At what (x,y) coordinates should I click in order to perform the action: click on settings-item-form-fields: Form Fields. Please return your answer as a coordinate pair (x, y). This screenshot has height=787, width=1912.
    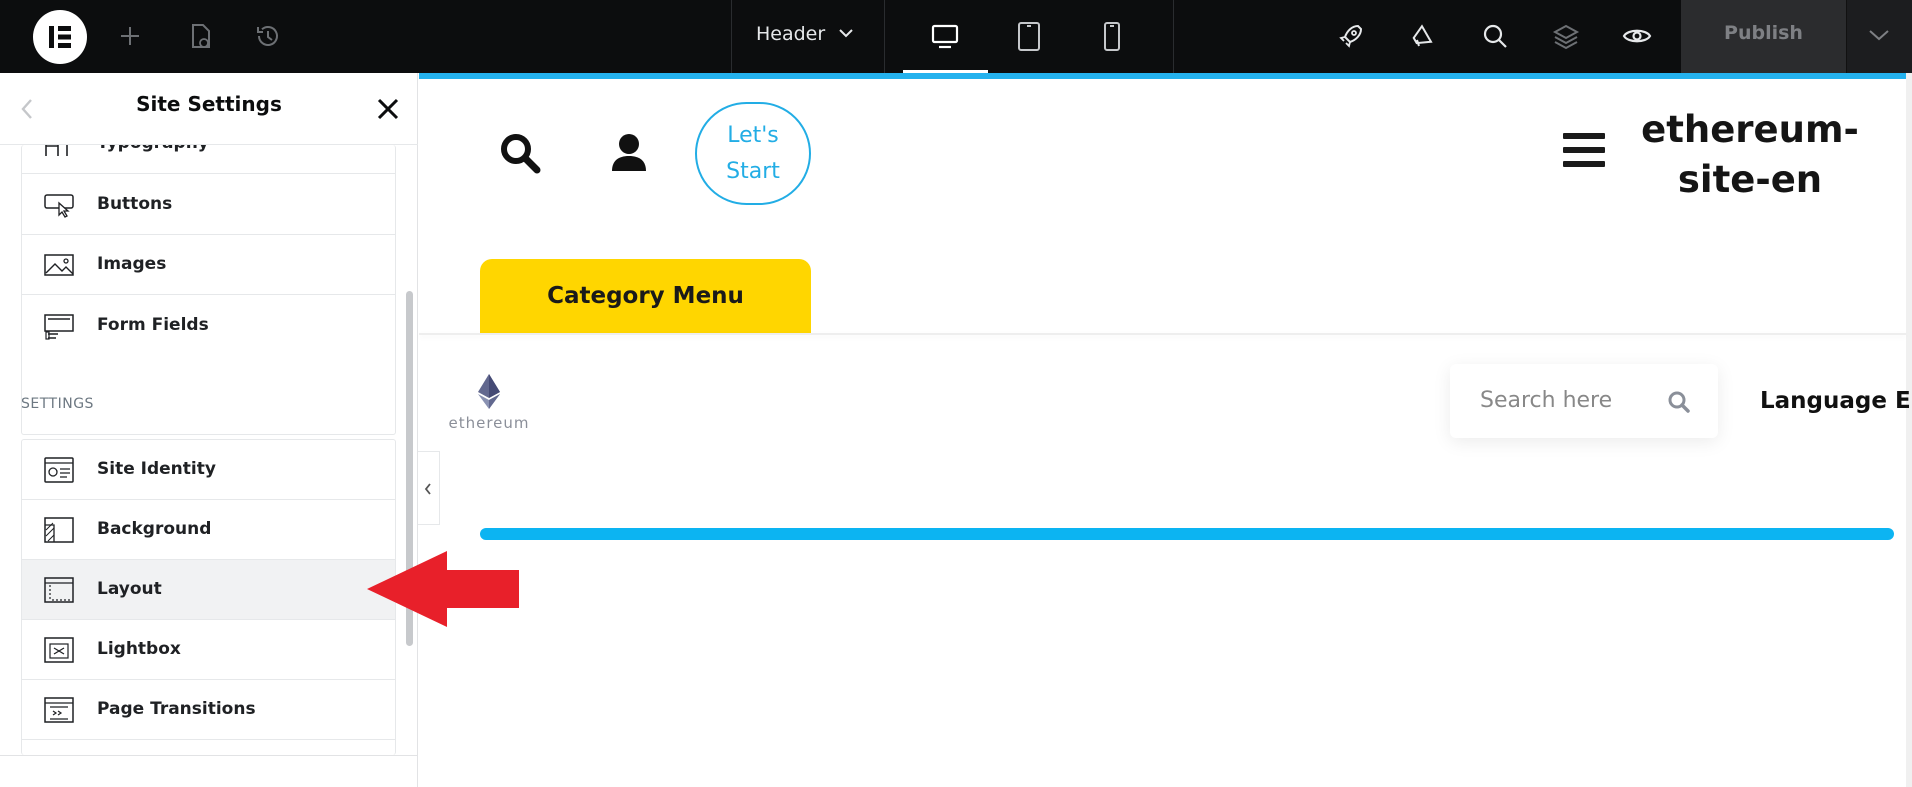
    Looking at the image, I should click on (208, 326).